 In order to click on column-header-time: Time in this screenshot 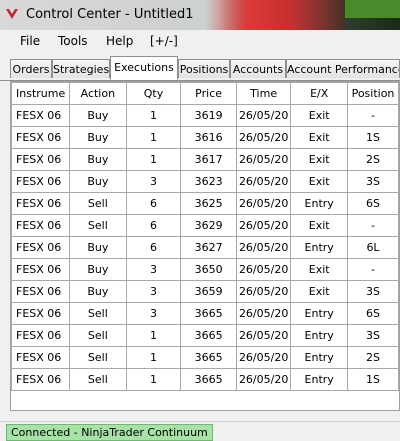, I will do `click(263, 93)`.